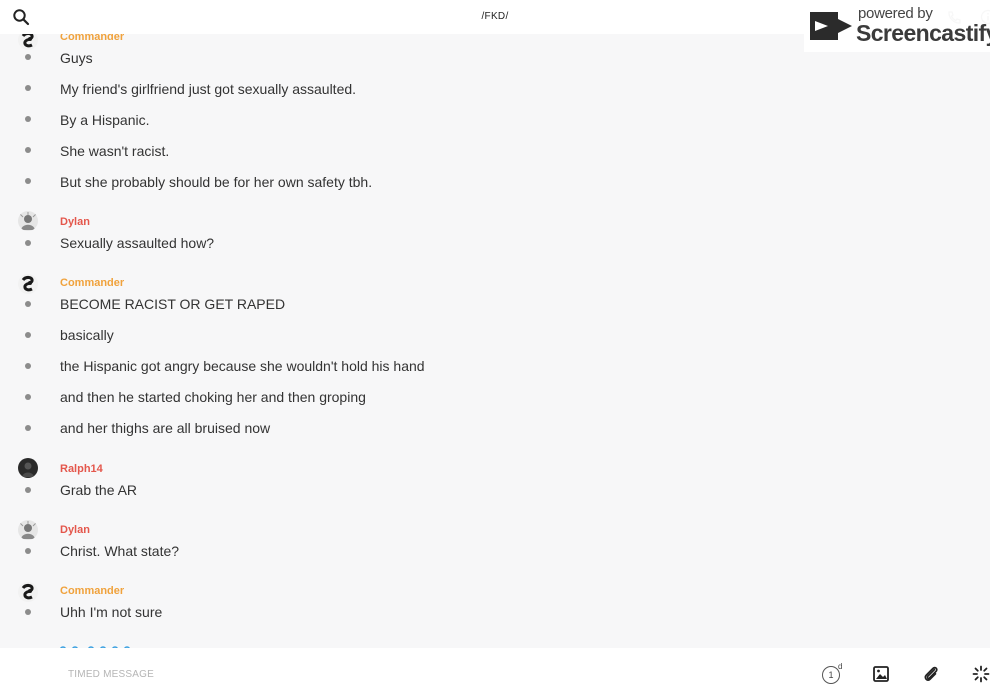  Describe the element at coordinates (931, 674) in the screenshot. I see `paperclip-icon` at that location.